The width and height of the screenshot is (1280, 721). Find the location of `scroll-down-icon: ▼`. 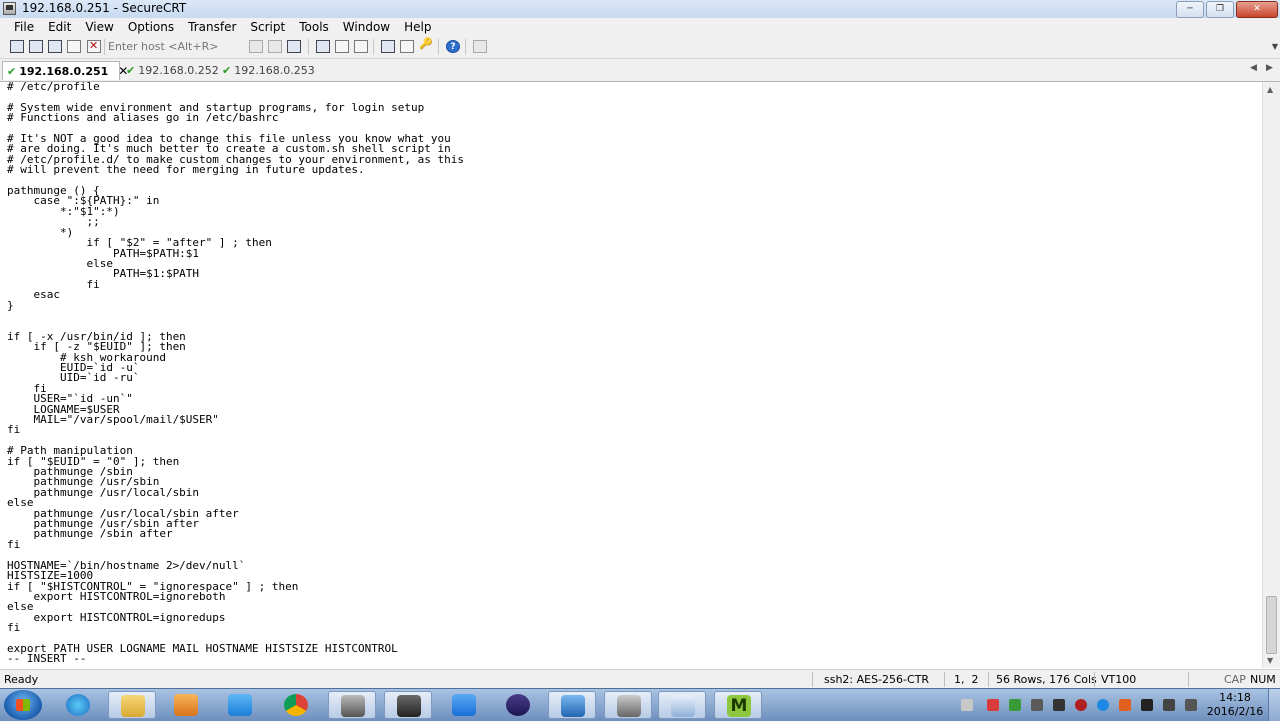

scroll-down-icon: ▼ is located at coordinates (1270, 660).